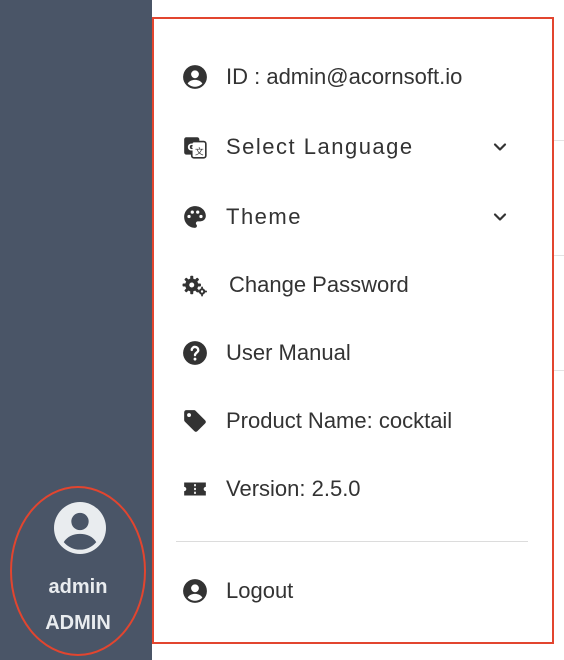  Describe the element at coordinates (80, 528) in the screenshot. I see `user-avatar-icon` at that location.